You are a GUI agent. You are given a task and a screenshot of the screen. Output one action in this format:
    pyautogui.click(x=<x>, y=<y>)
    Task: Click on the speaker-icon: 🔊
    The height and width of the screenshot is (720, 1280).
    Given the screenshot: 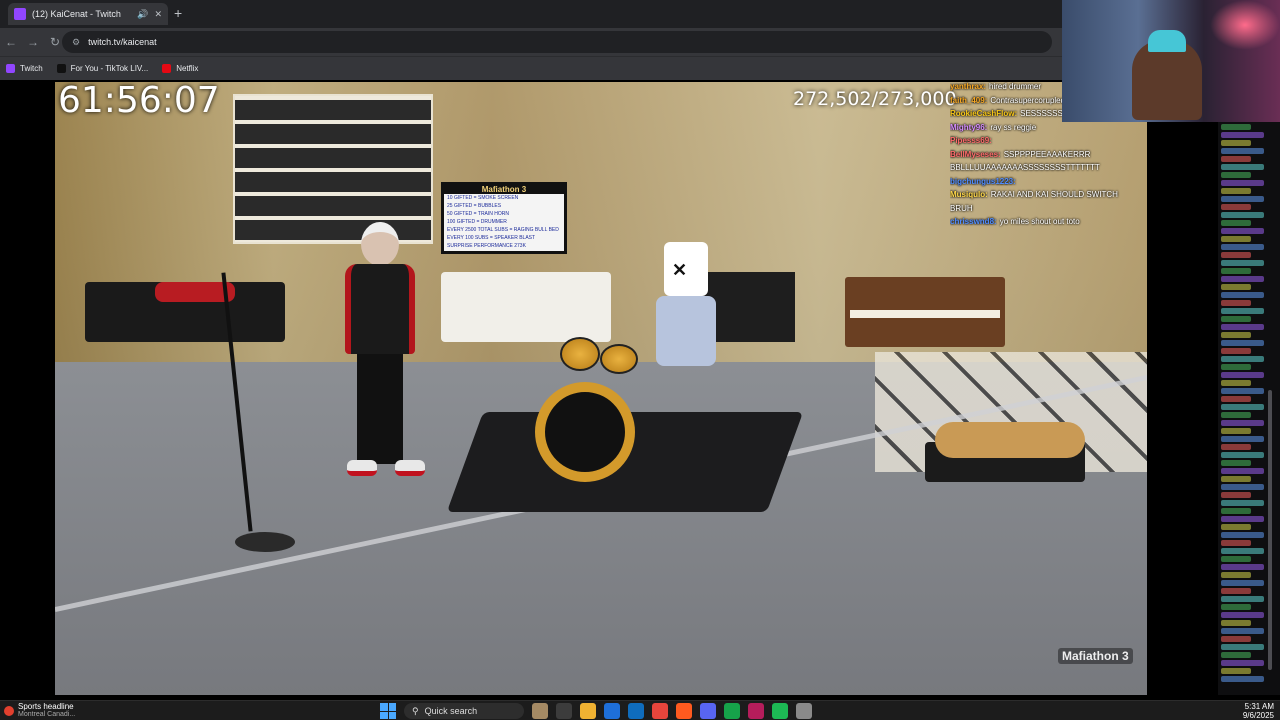 What is the action you would take?
    pyautogui.click(x=142, y=14)
    